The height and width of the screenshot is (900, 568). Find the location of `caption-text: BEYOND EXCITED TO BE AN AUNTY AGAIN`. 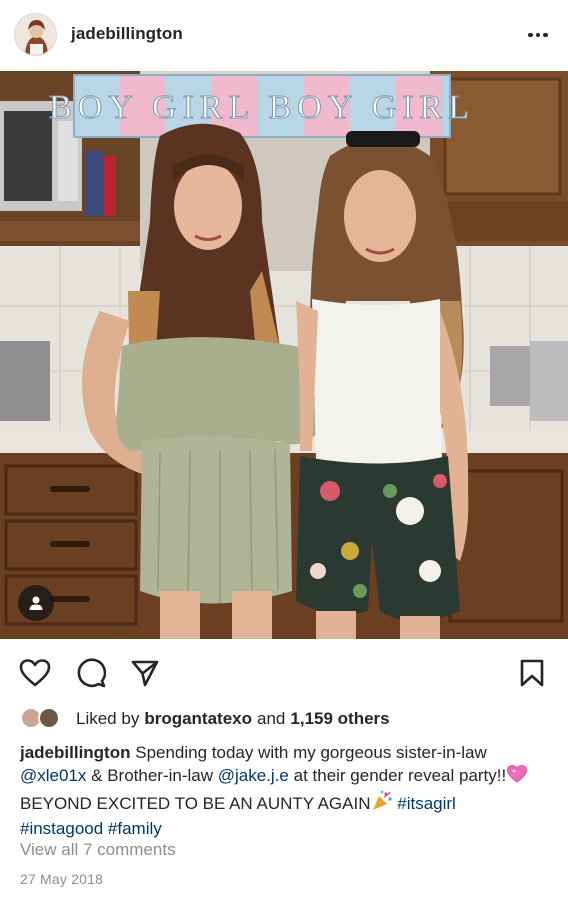

caption-text: BEYOND EXCITED TO BE AN AUNTY AGAIN is located at coordinates (195, 803).